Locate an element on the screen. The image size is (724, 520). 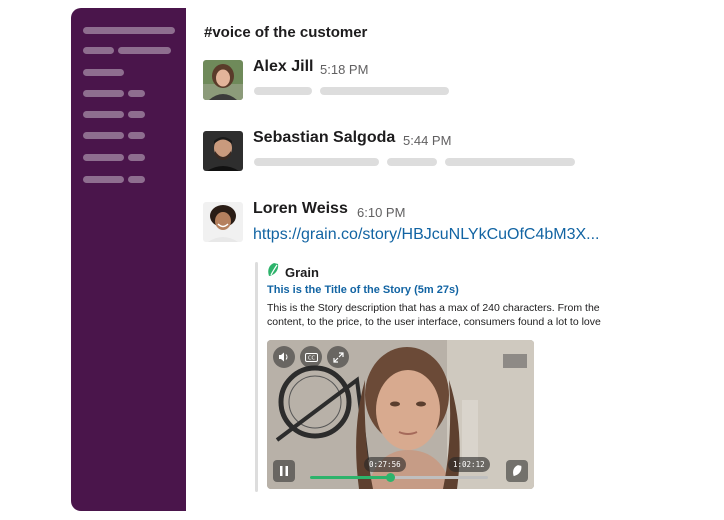
volume-icon is located at coordinates (284, 357).